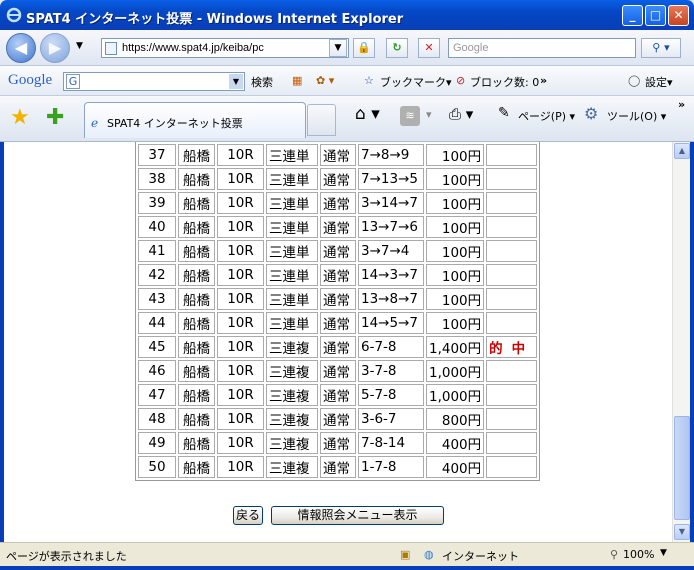 Image resolution: width=694 pixels, height=570 pixels. I want to click on more-commands-icon: », so click(681, 104).